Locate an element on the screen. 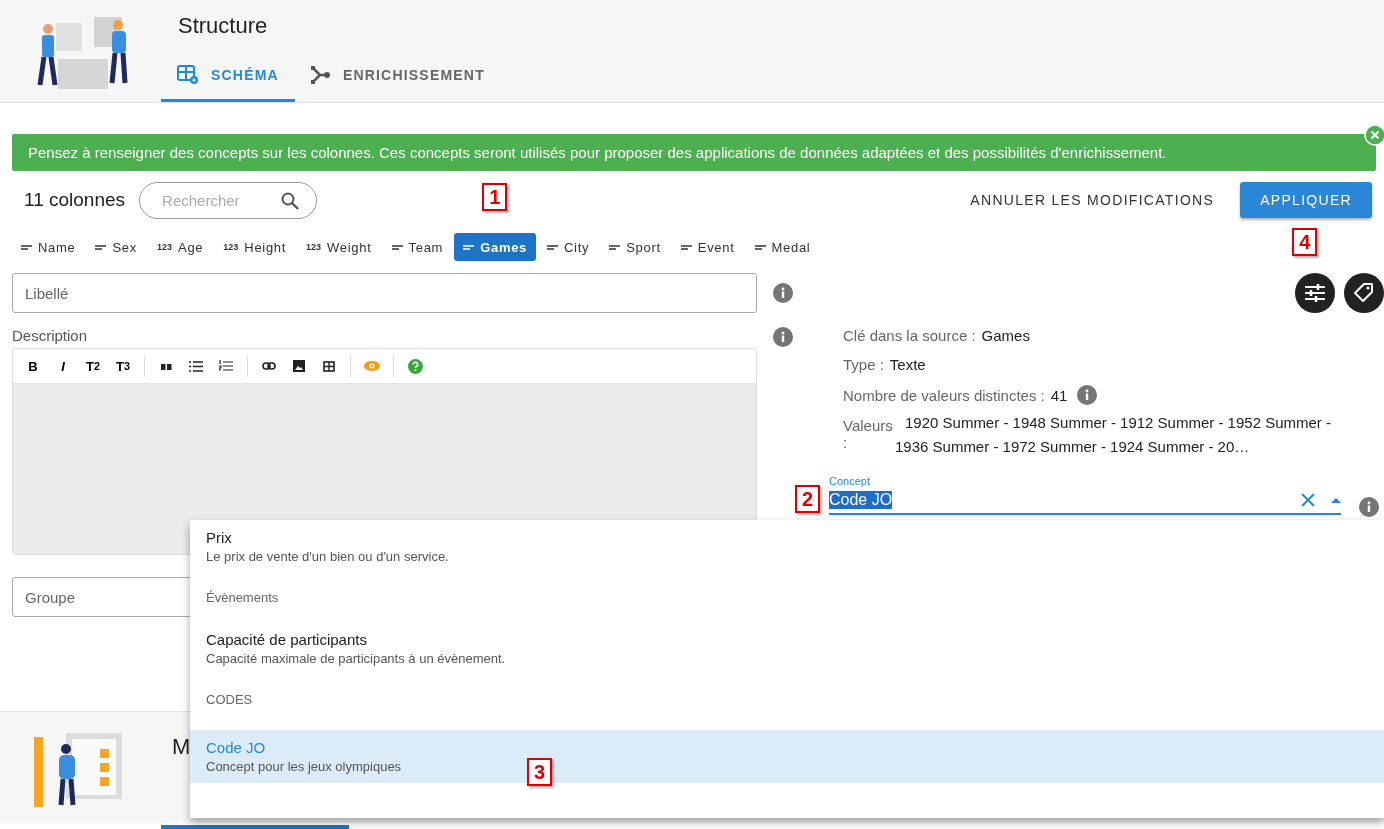  step-number-label: 2 is located at coordinates (808, 499).